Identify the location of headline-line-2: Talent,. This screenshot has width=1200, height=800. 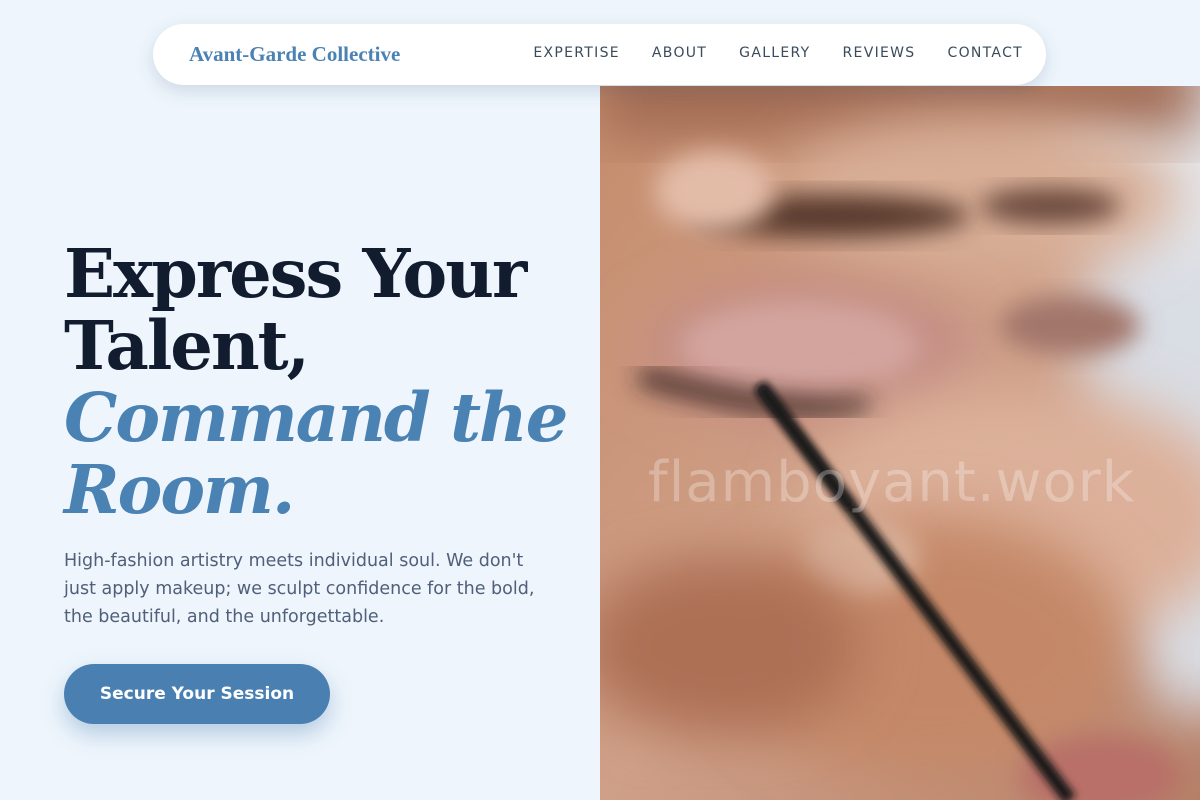
(187, 345).